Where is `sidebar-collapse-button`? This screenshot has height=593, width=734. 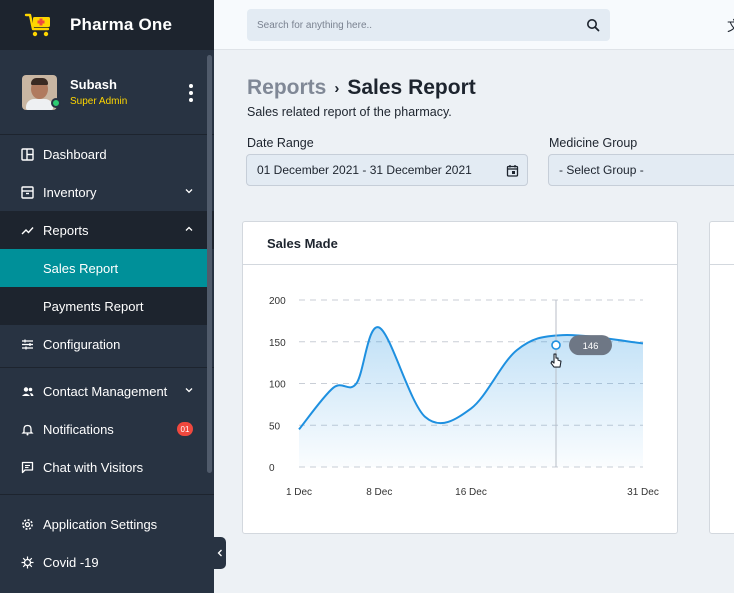 sidebar-collapse-button is located at coordinates (220, 553).